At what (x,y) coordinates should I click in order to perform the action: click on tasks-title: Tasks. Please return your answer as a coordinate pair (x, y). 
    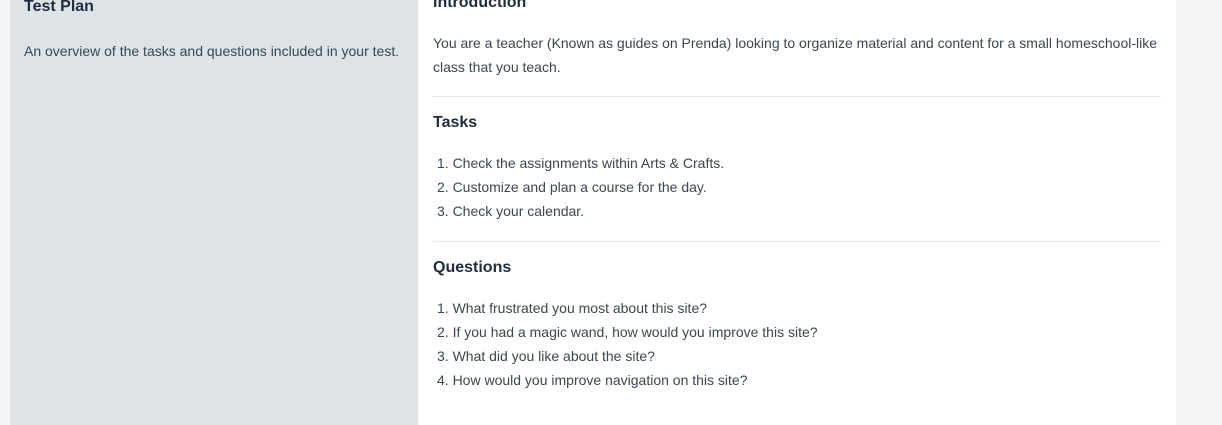
    Looking at the image, I should click on (455, 122).